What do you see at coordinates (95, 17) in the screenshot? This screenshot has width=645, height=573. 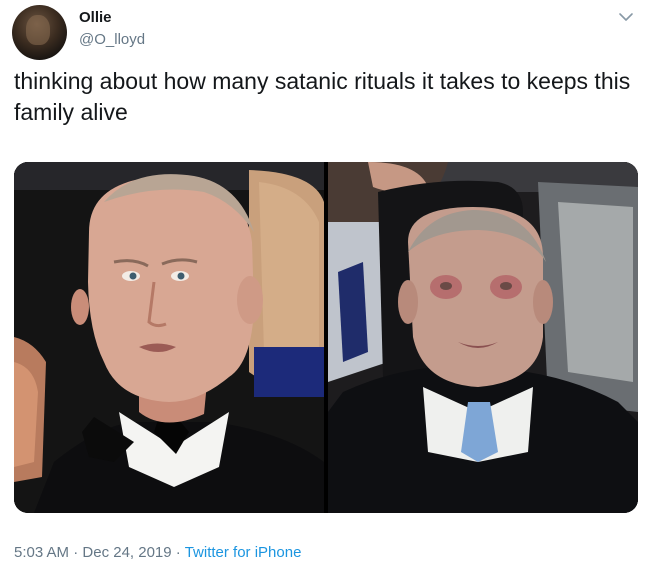 I see `author-name: Ollie` at bounding box center [95, 17].